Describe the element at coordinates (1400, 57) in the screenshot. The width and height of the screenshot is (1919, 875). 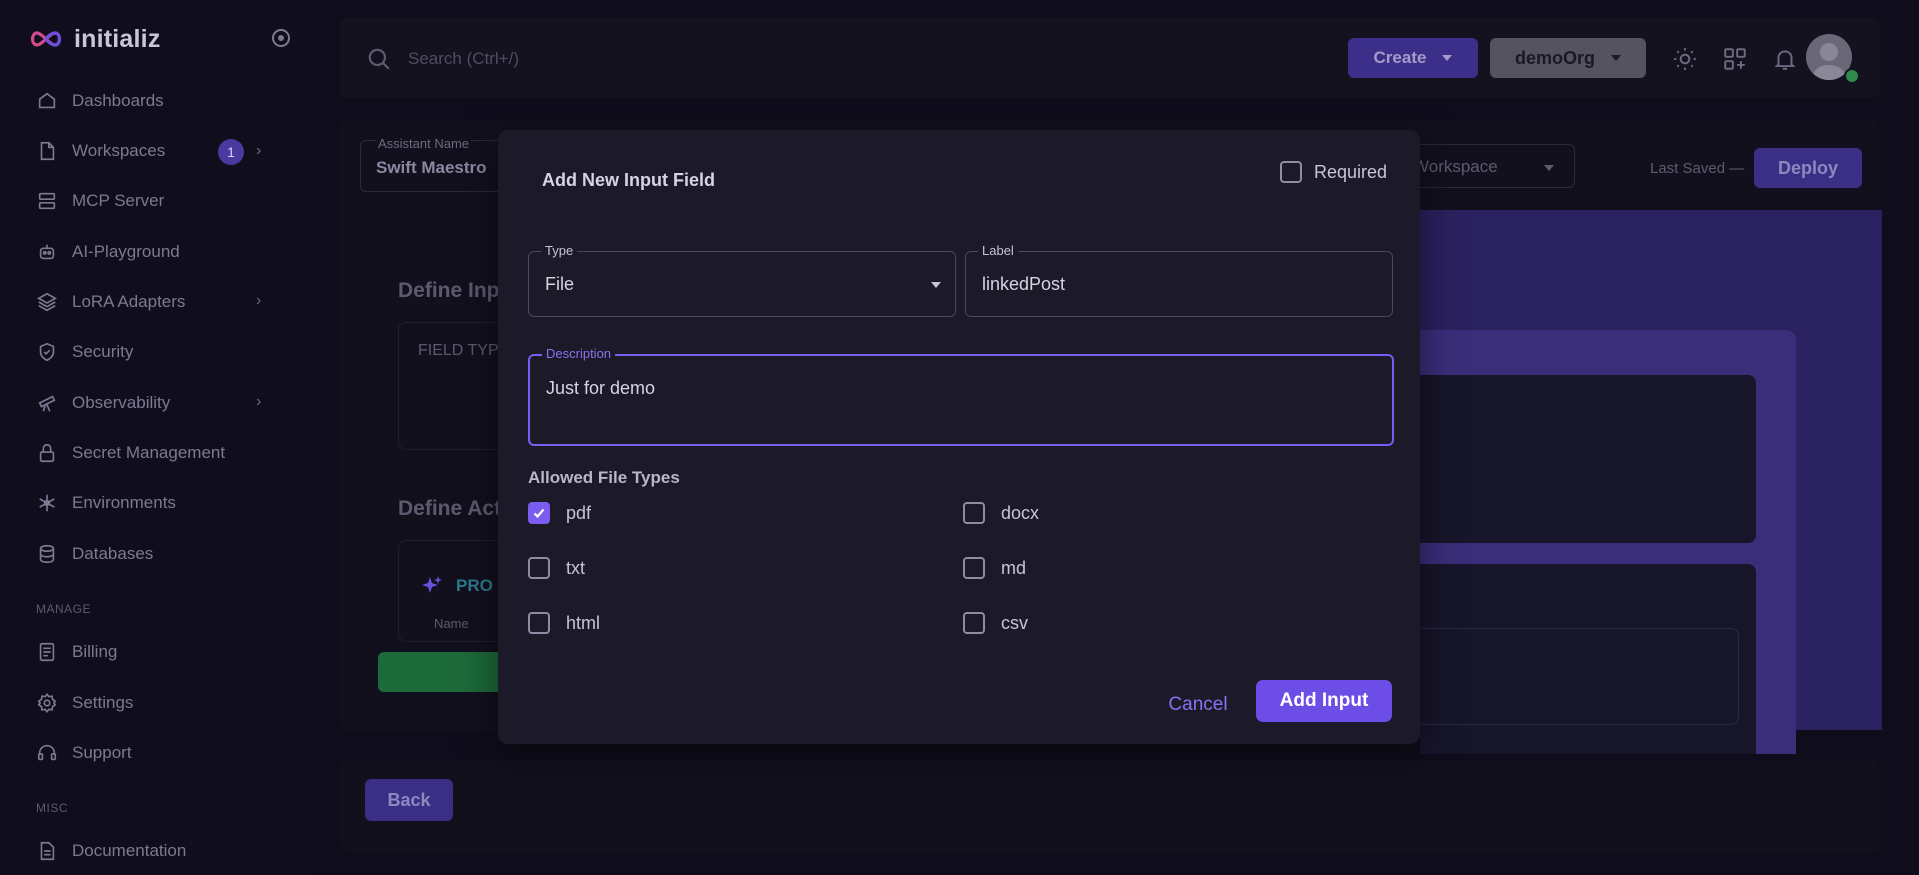
I see `create-button-label: Create` at that location.